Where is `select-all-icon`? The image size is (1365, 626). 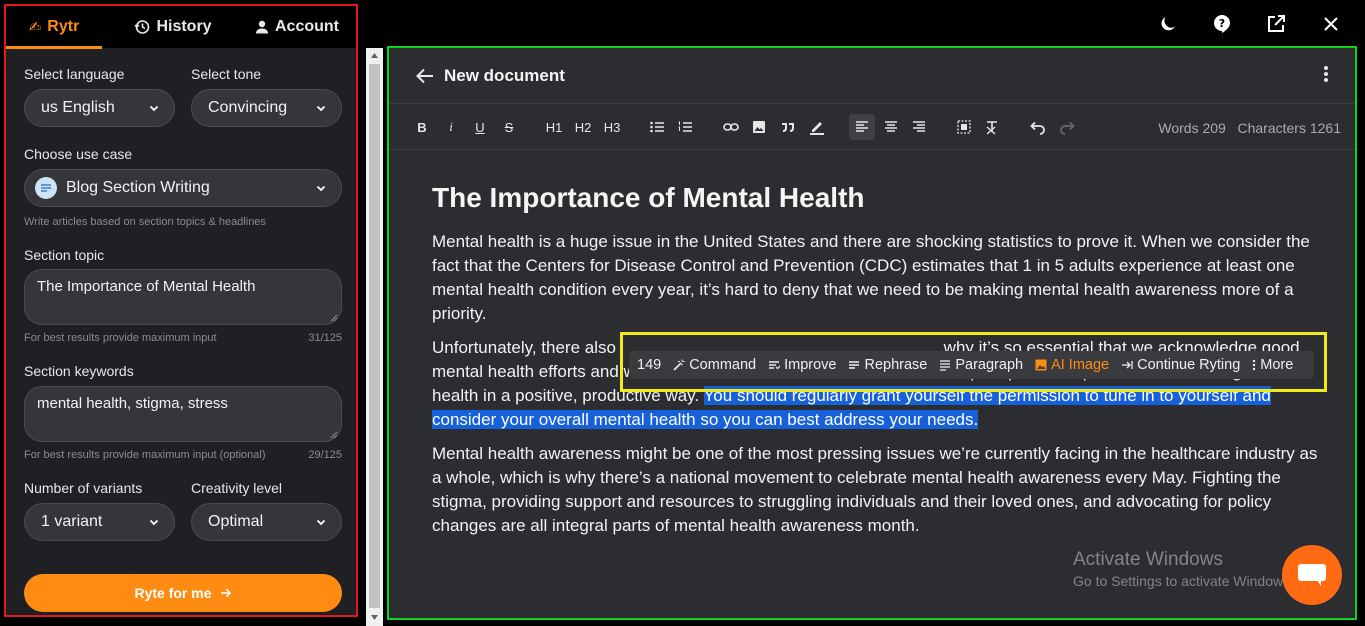 select-all-icon is located at coordinates (964, 127).